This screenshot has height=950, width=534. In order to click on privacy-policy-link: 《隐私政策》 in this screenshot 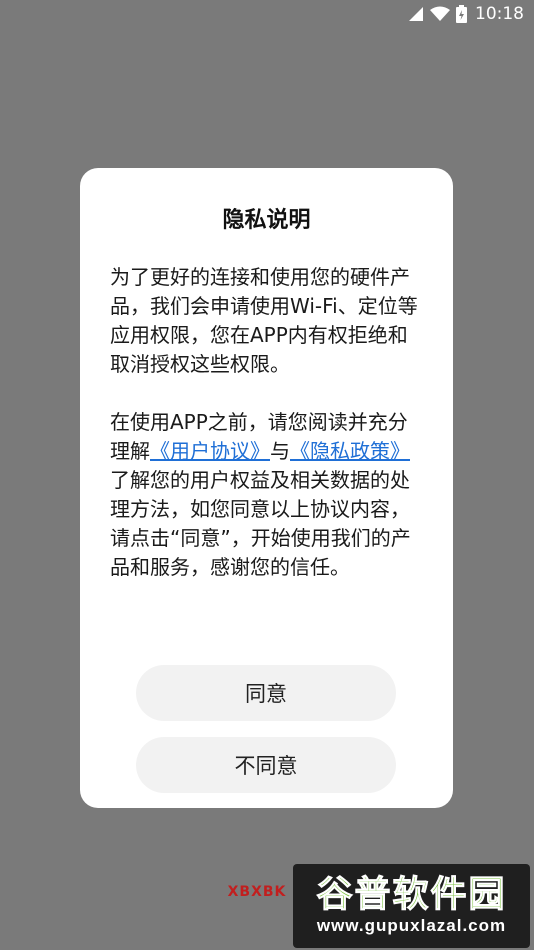, I will do `click(350, 451)`.